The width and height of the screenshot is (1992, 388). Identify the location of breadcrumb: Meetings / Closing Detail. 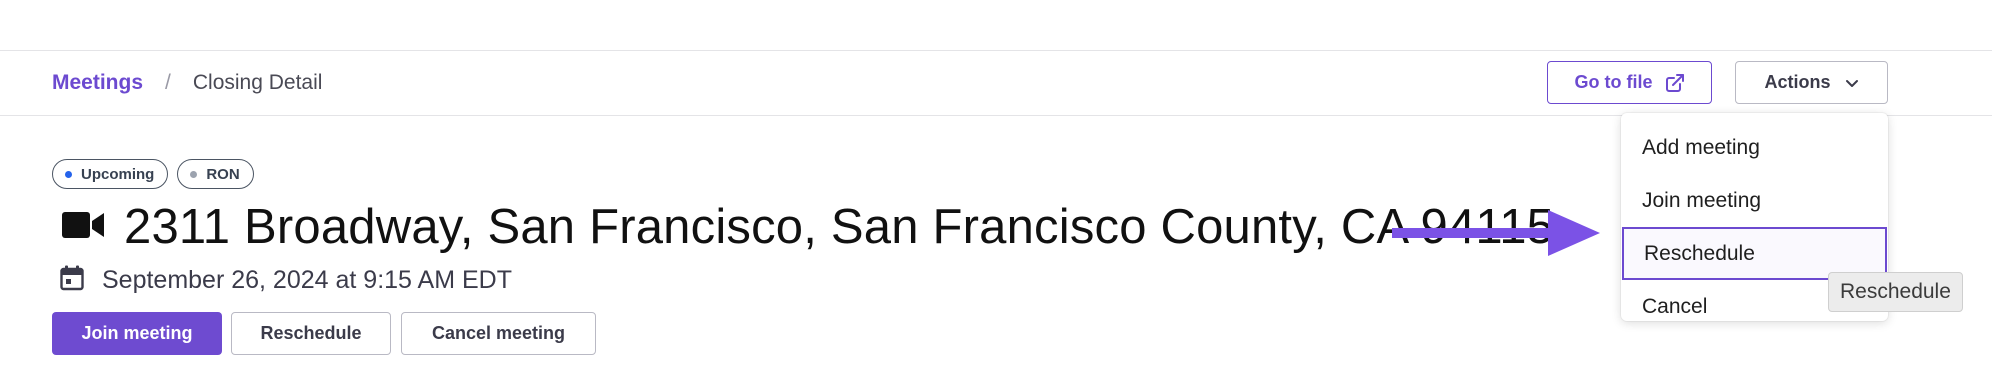
(187, 83).